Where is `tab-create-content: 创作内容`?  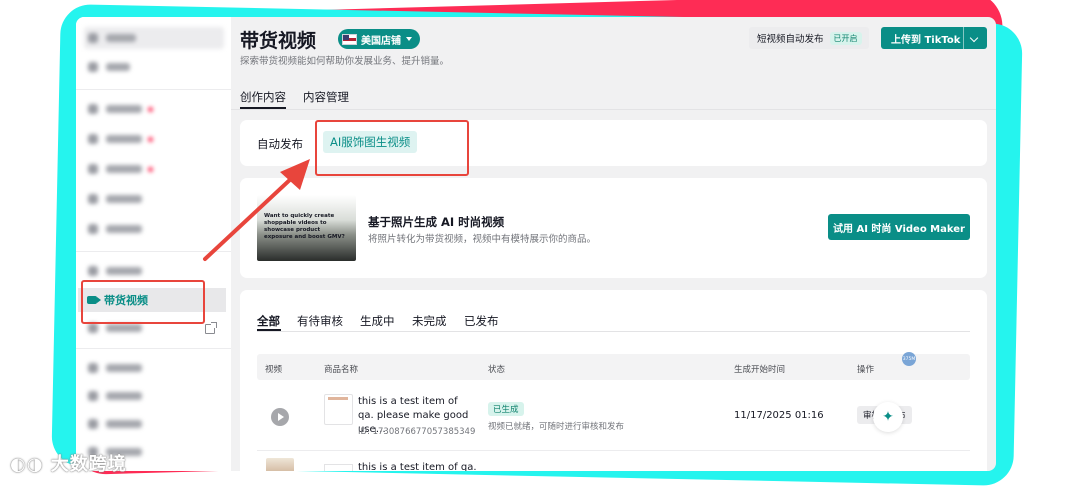 tab-create-content: 创作内容 is located at coordinates (263, 97).